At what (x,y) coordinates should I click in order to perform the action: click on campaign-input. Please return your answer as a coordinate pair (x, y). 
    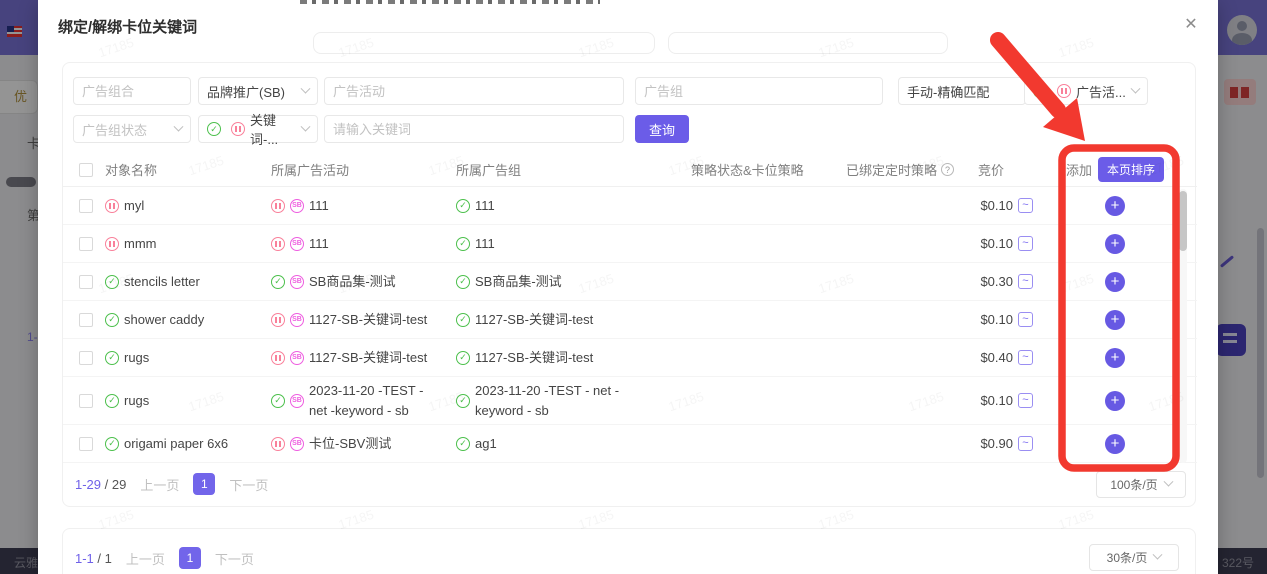
    Looking at the image, I should click on (474, 91).